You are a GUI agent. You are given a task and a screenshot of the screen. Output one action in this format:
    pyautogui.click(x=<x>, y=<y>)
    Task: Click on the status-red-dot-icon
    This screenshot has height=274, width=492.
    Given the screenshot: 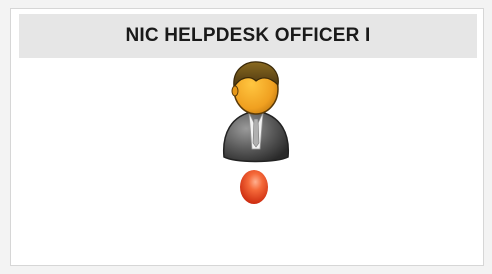 What is the action you would take?
    pyautogui.click(x=254, y=187)
    